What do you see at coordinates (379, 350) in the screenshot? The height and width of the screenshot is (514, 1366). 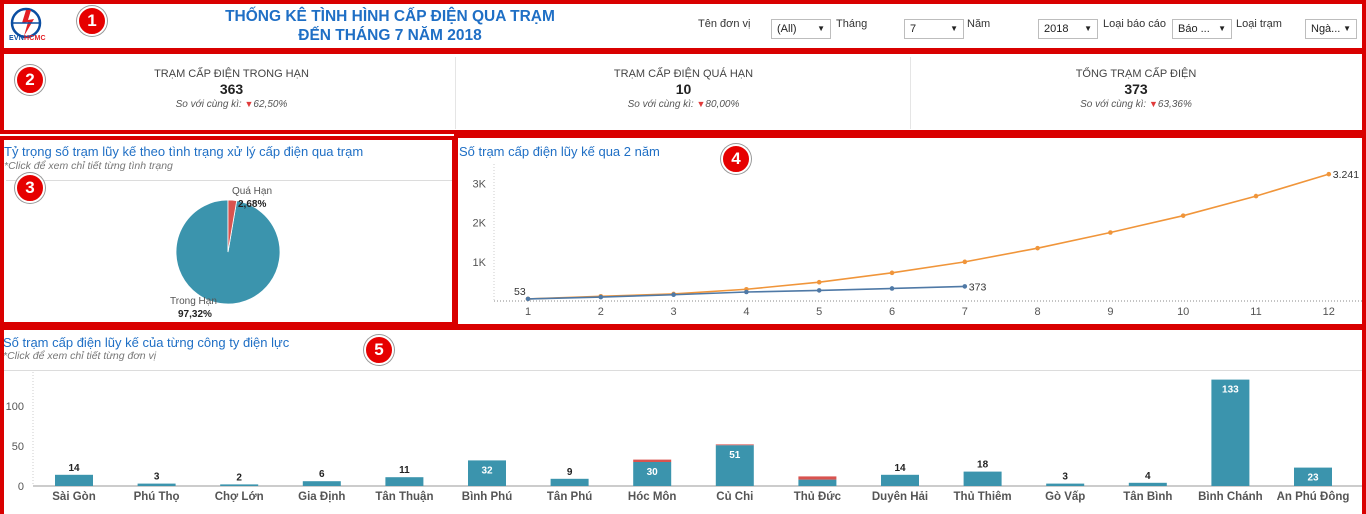 I see `annotation-badge-5: 5` at bounding box center [379, 350].